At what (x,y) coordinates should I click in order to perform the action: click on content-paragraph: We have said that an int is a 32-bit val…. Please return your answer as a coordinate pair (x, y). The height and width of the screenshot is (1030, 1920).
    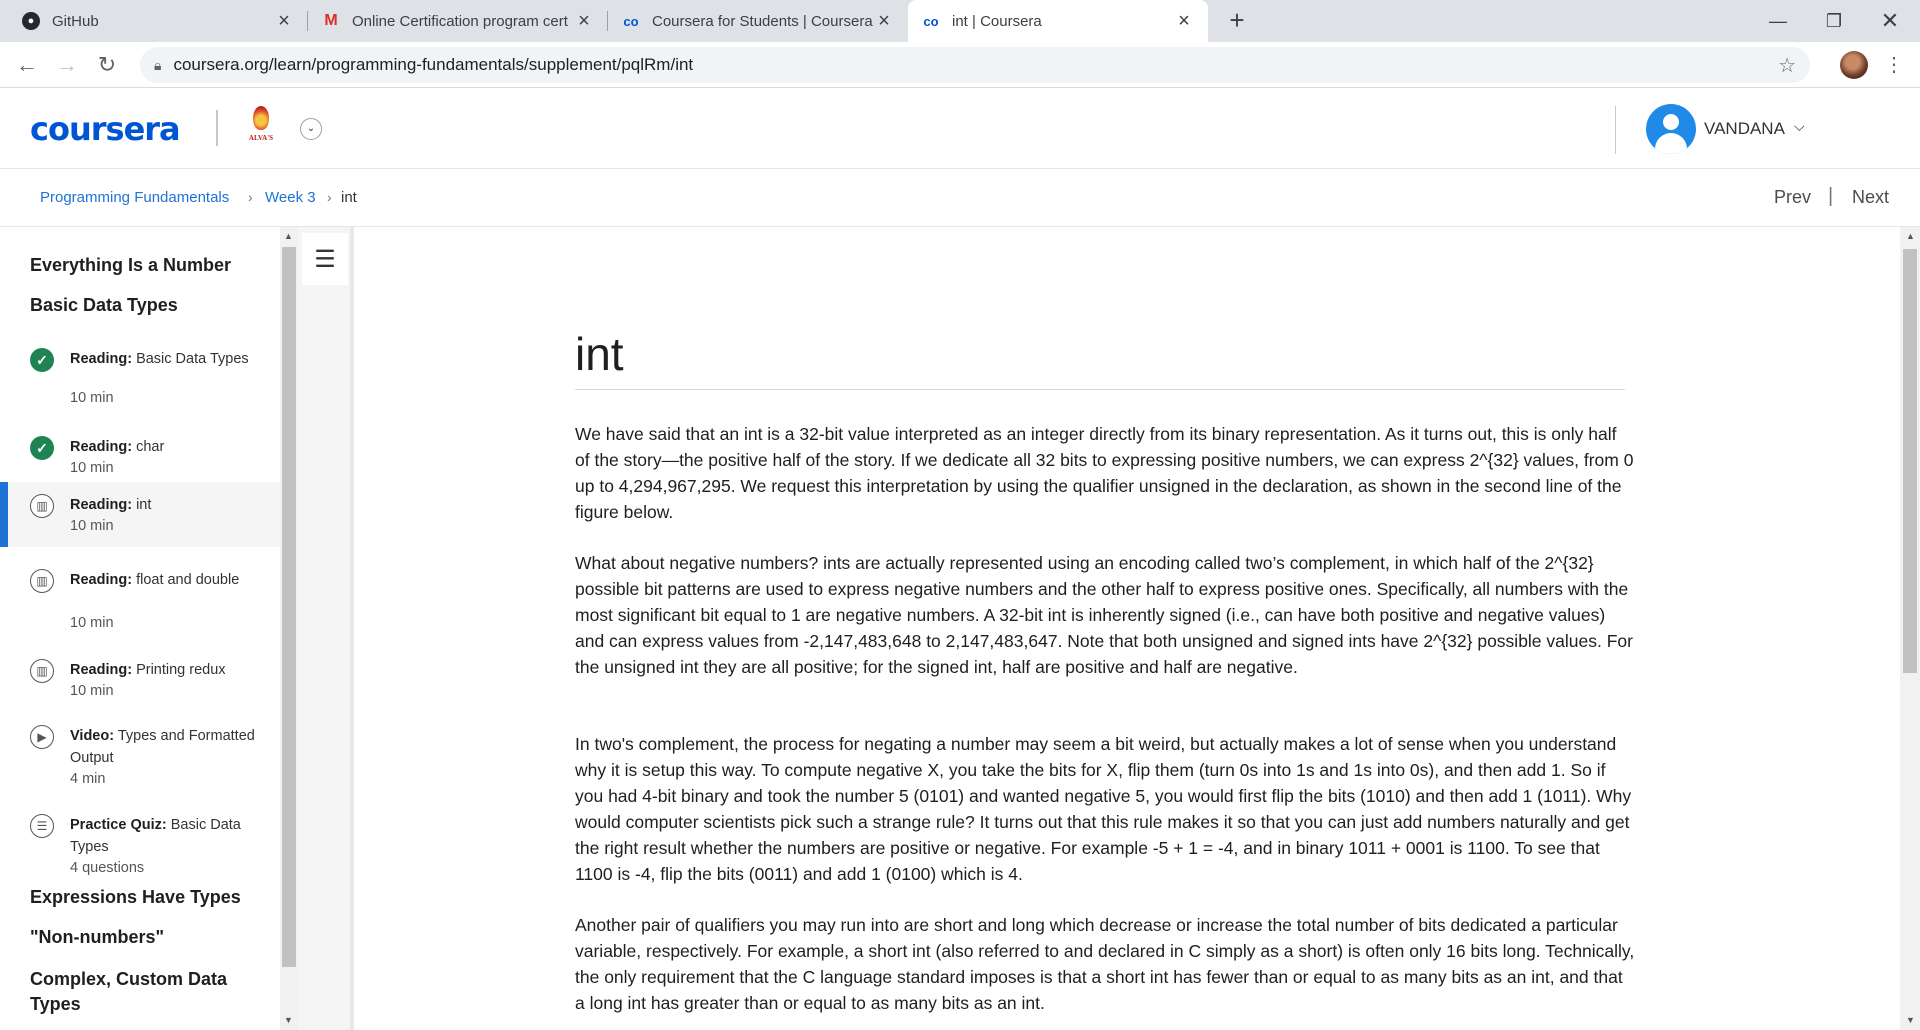
    Looking at the image, I should click on (1104, 473).